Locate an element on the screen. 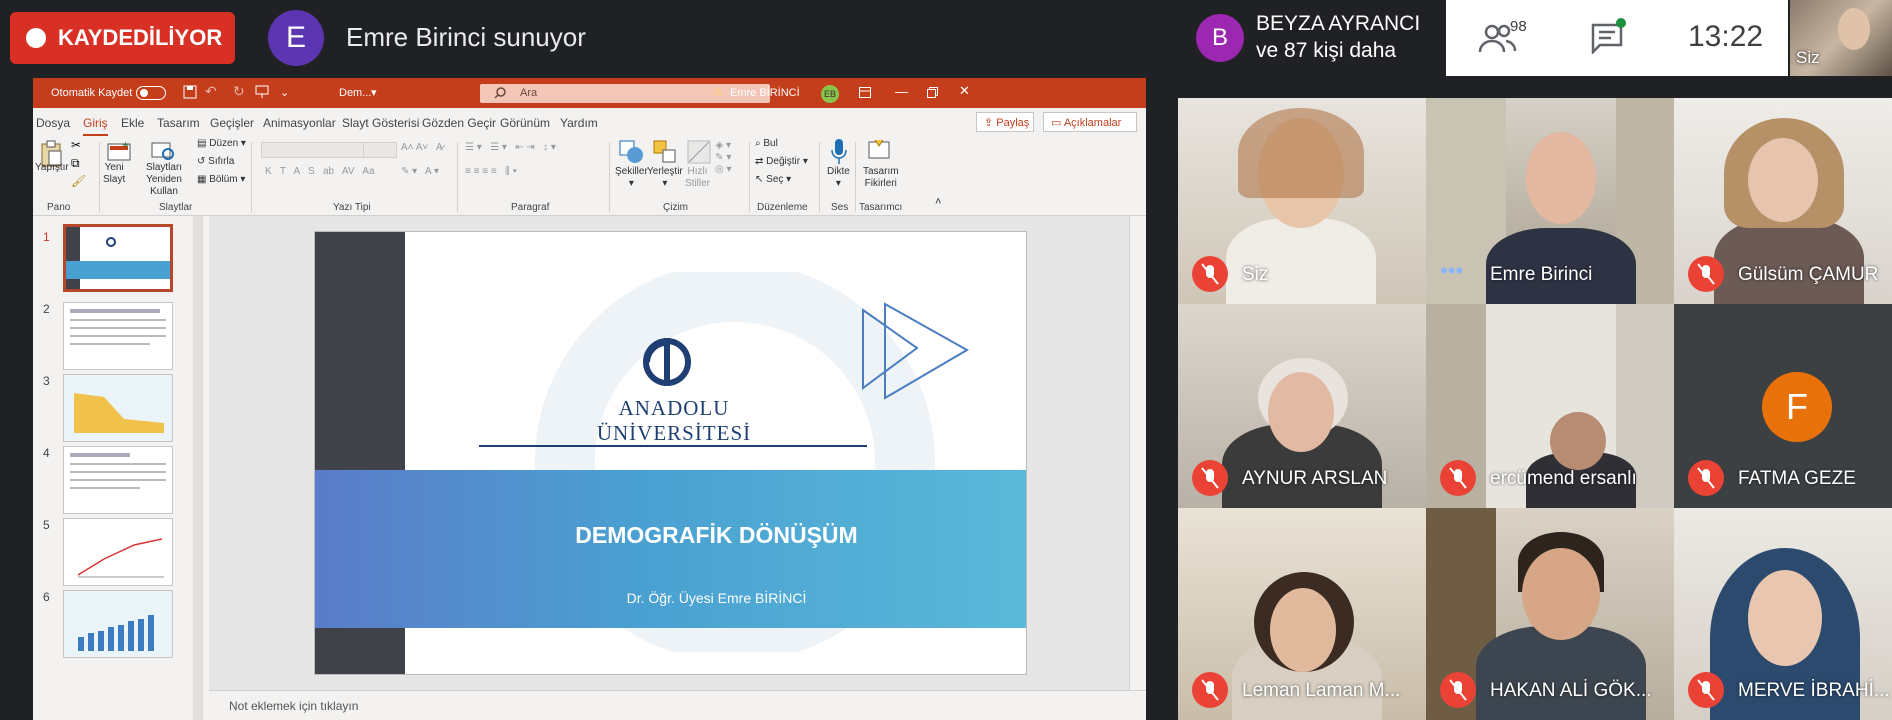 This screenshot has height=720, width=1892. tab-design: Tasarım is located at coordinates (178, 123).